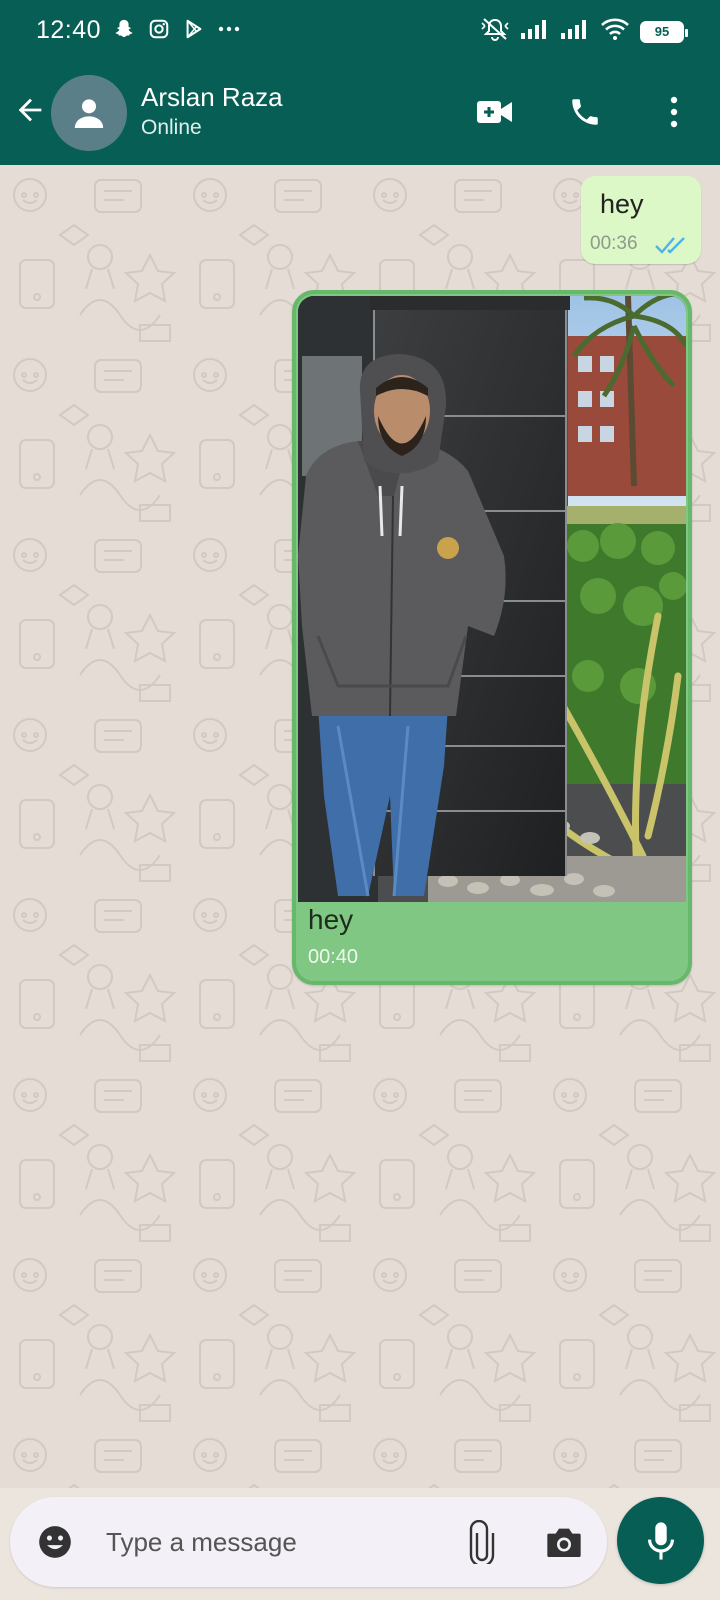 Image resolution: width=720 pixels, height=1600 pixels. I want to click on message-composer, so click(308, 1542).